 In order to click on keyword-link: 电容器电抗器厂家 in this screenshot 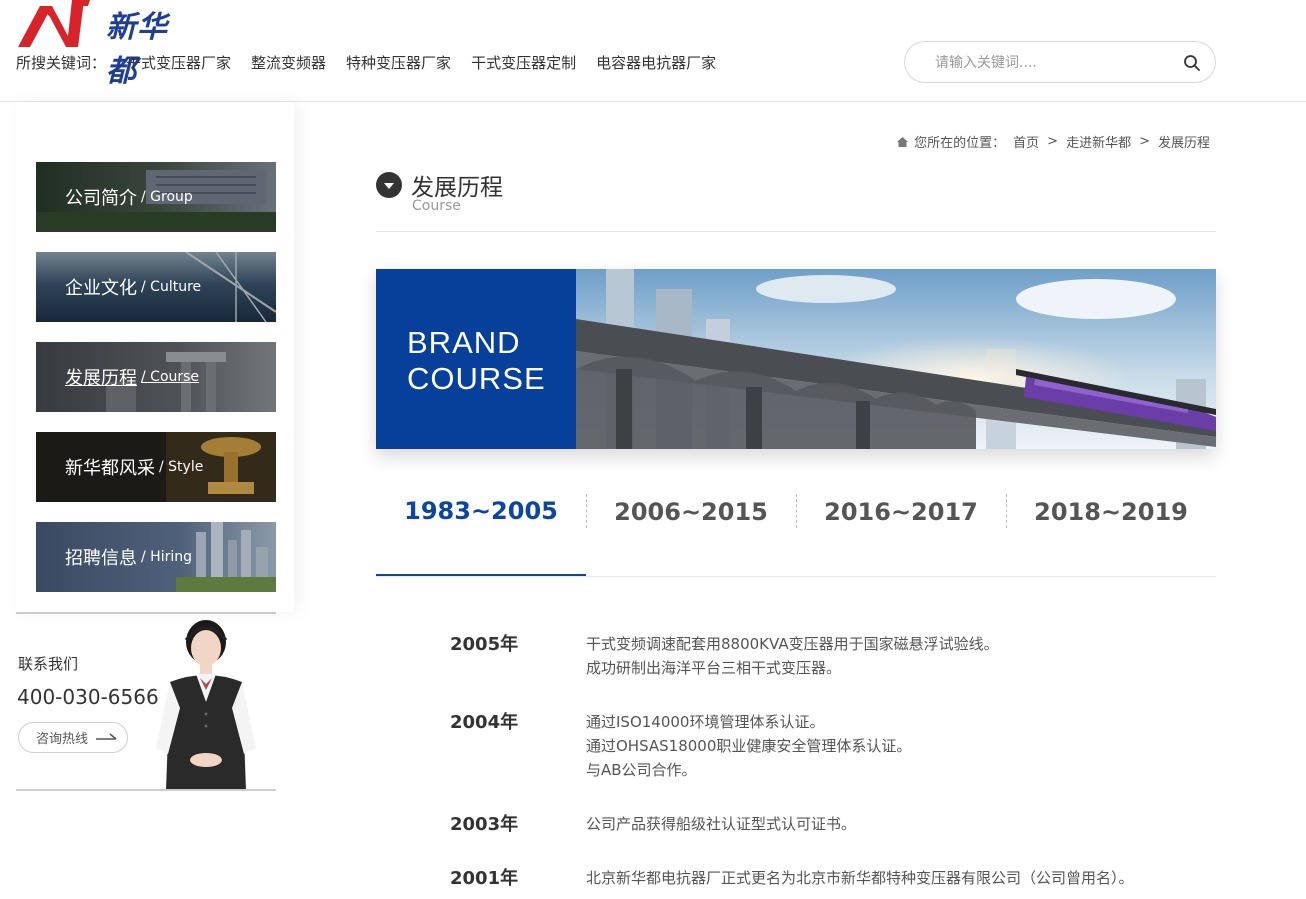, I will do `click(656, 62)`.